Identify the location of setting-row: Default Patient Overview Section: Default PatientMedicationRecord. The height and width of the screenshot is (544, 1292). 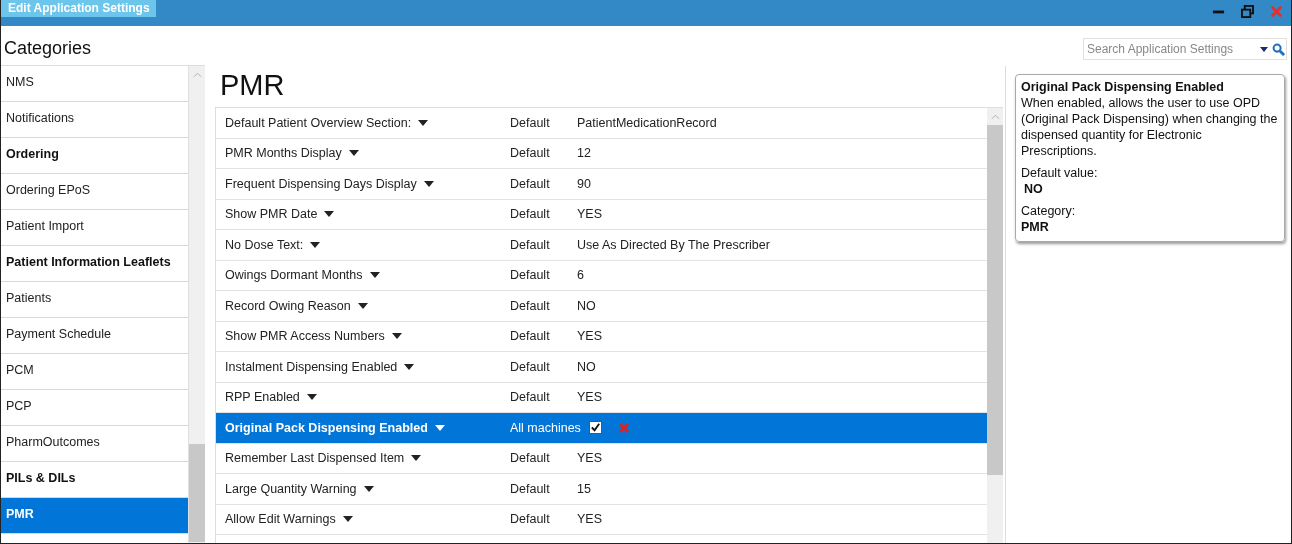
(601, 123).